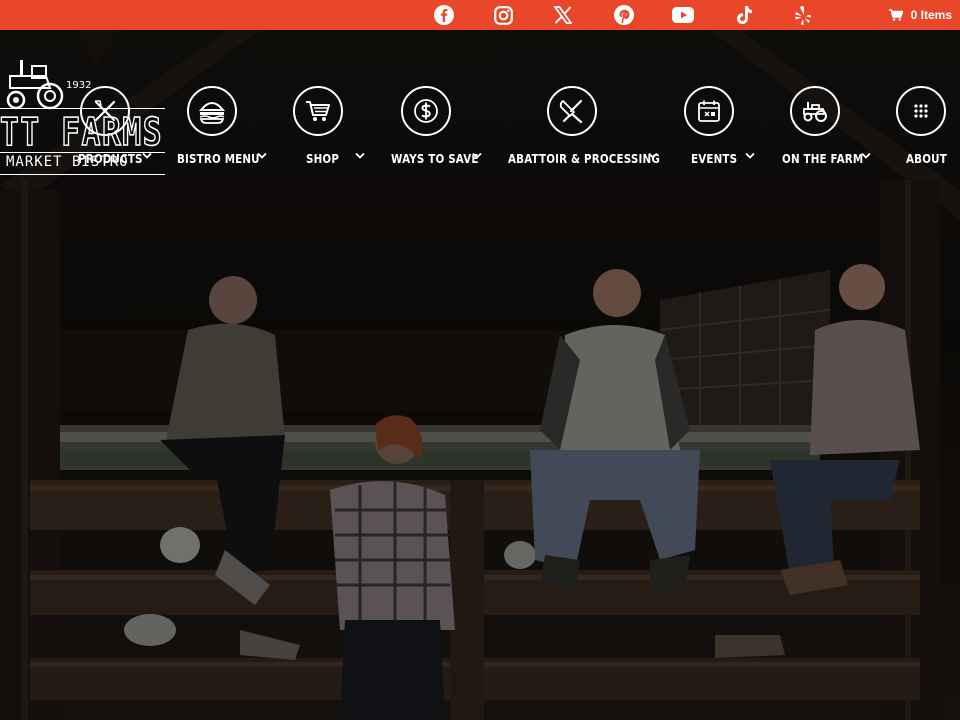 Image resolution: width=960 pixels, height=720 pixels. What do you see at coordinates (803, 15) in the screenshot?
I see `yelp-icon` at bounding box center [803, 15].